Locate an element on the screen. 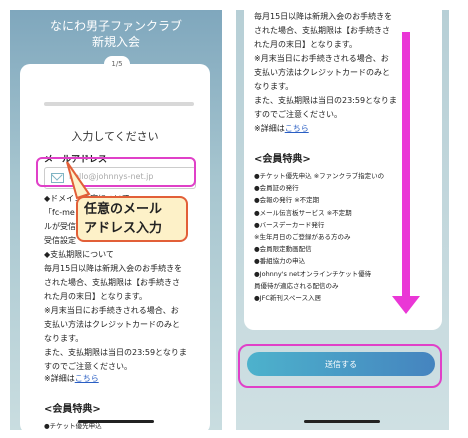 This screenshot has width=468, height=438. title-line-1: なにわ男子ファンクラブ is located at coordinates (115, 26).